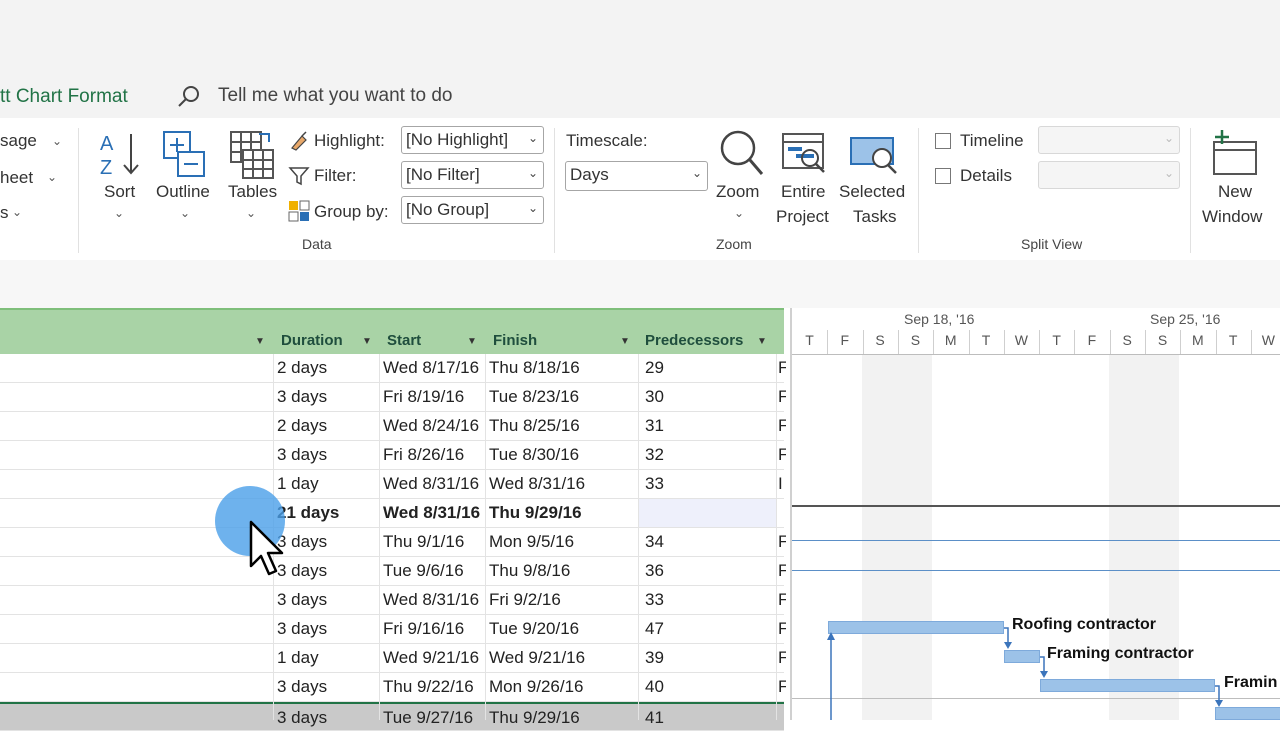 The width and height of the screenshot is (1280, 731). I want to click on cell-finish: Tue 8/30/16, so click(562, 455).